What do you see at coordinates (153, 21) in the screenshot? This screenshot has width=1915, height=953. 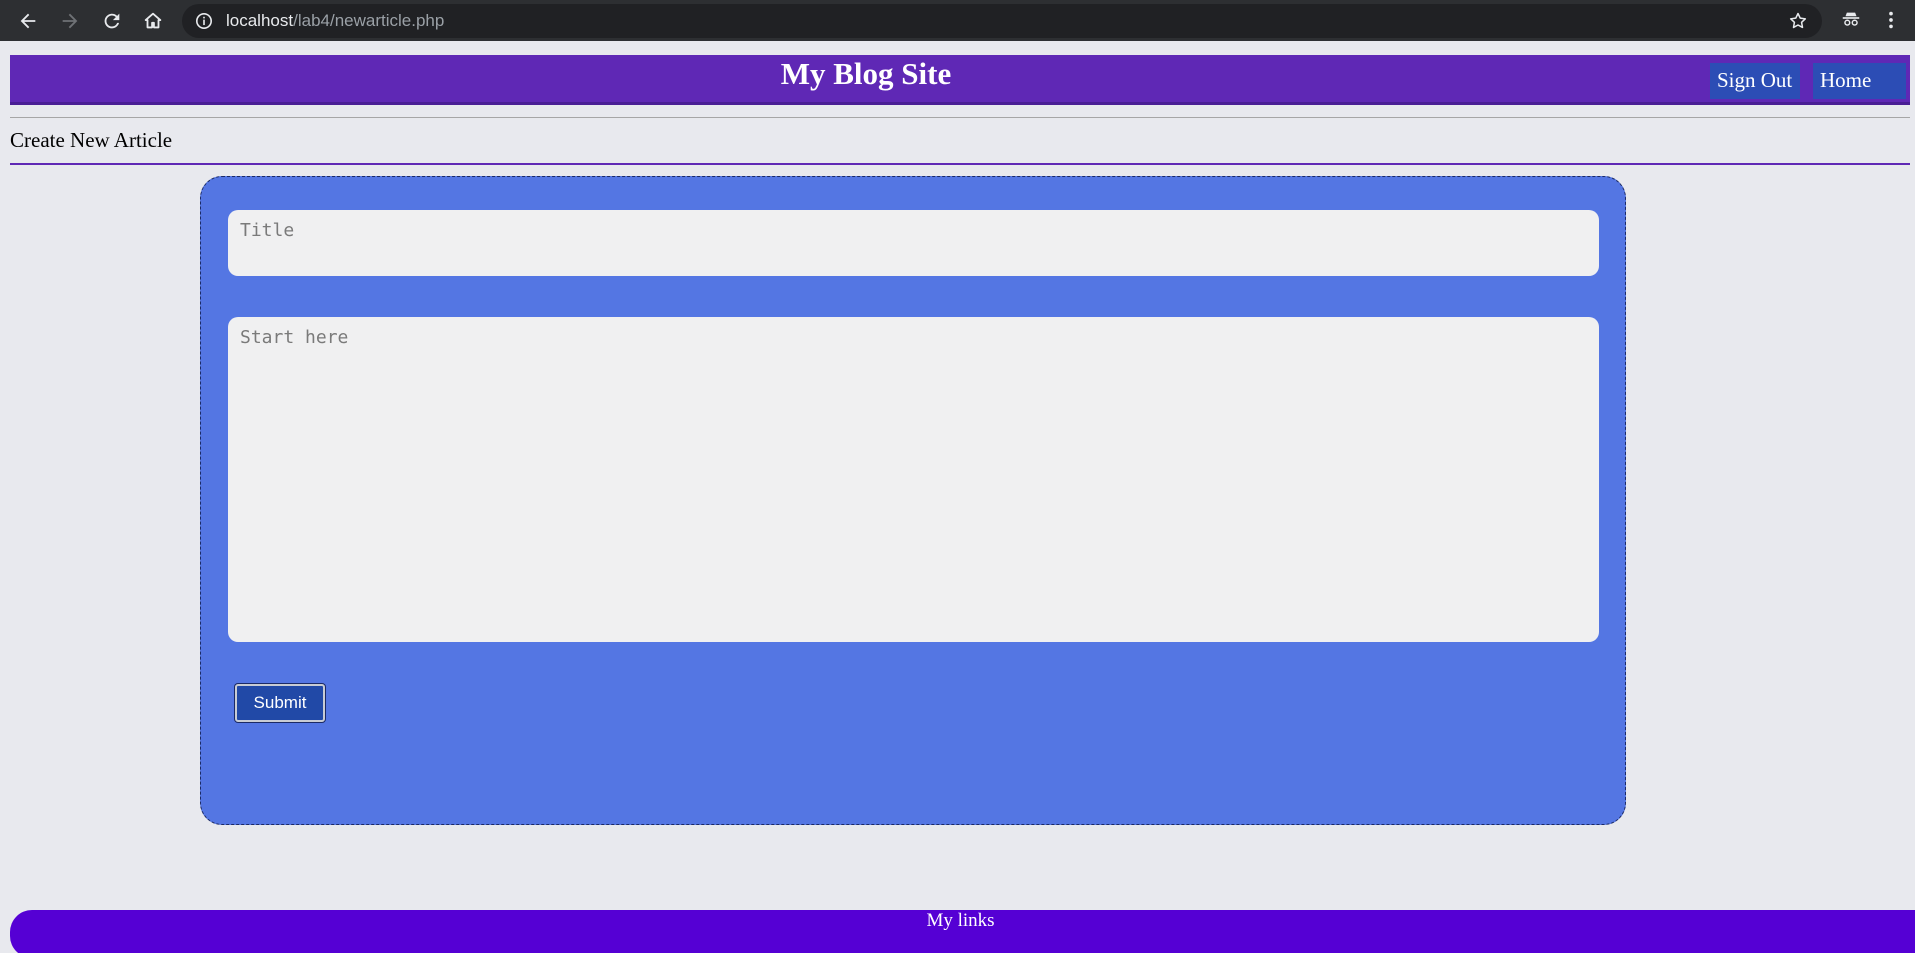 I see `home-icon` at bounding box center [153, 21].